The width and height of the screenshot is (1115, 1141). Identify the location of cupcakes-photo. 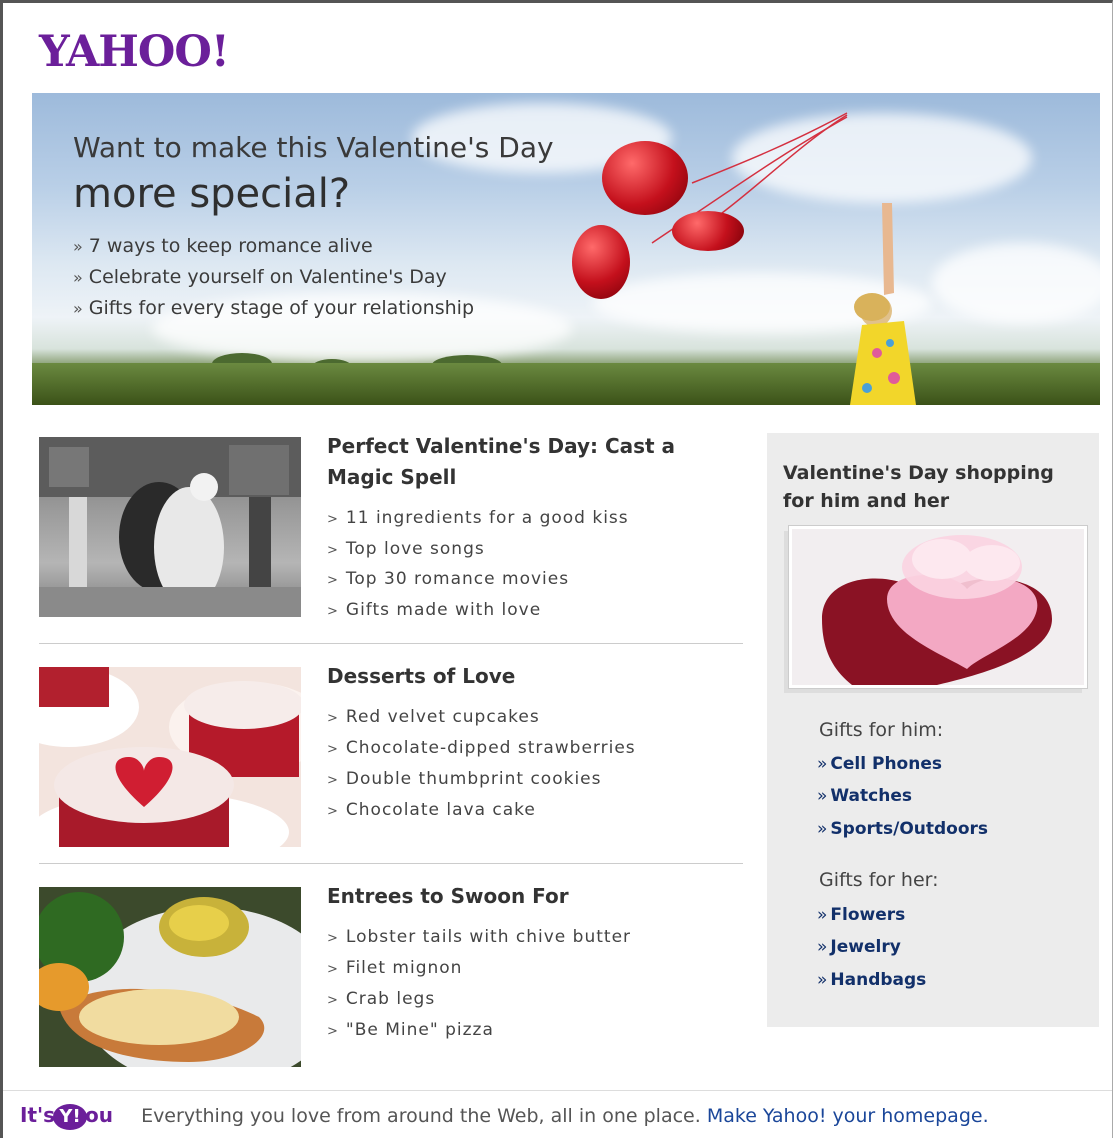
(170, 757).